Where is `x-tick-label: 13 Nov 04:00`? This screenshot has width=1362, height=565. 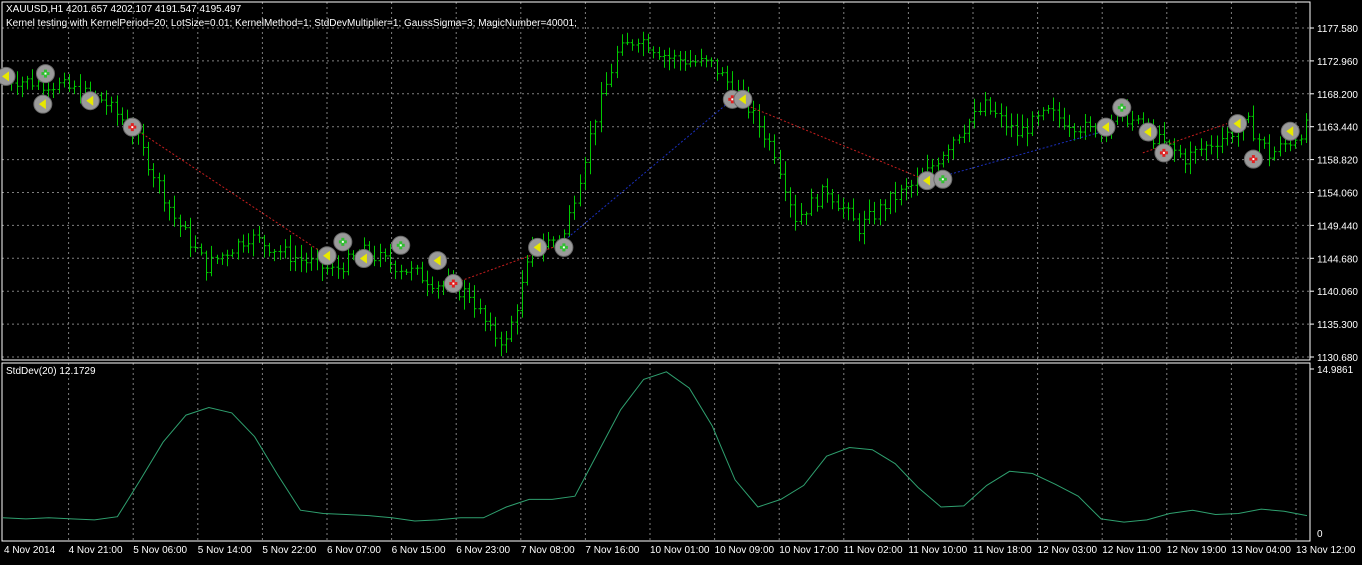 x-tick-label: 13 Nov 04:00 is located at coordinates (1261, 550).